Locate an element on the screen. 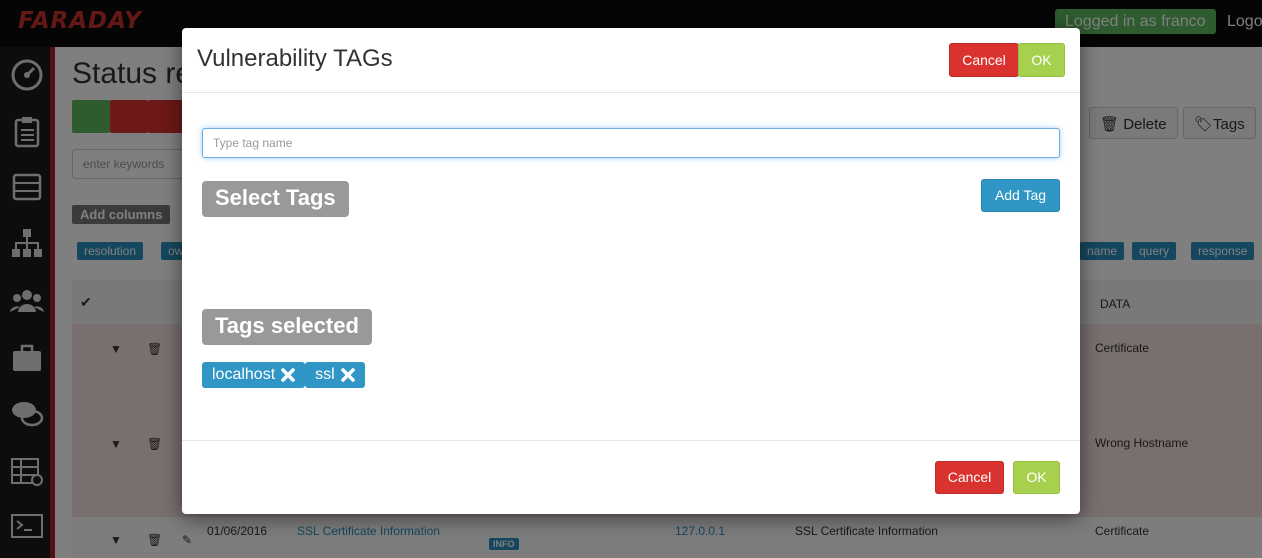  selected-tag-chip: ssl is located at coordinates (335, 375).